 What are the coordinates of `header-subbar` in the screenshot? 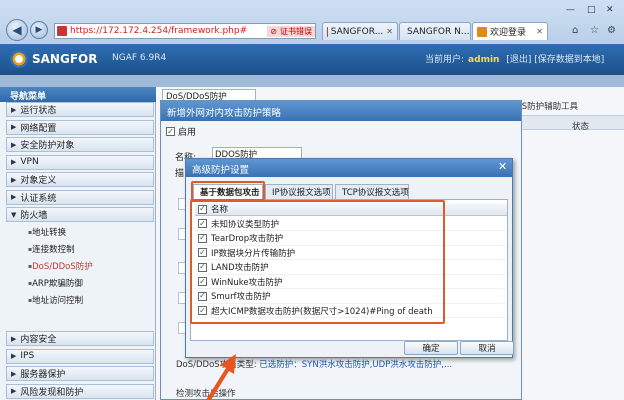 It's located at (312, 81).